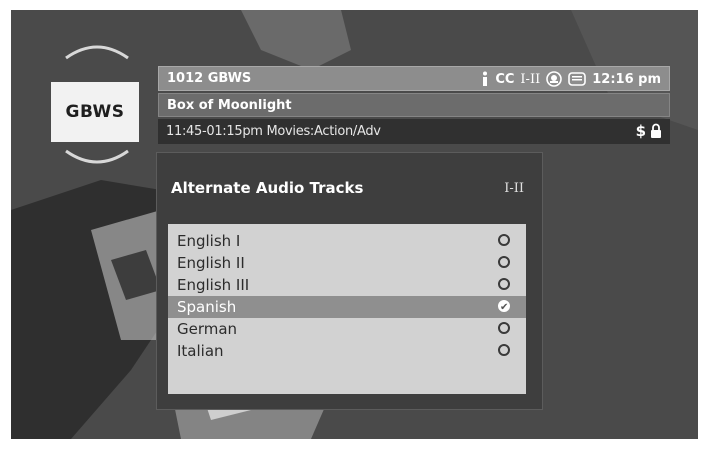 The width and height of the screenshot is (709, 449). What do you see at coordinates (209, 78) in the screenshot?
I see `channel-number-label: 1012 GBWS` at bounding box center [209, 78].